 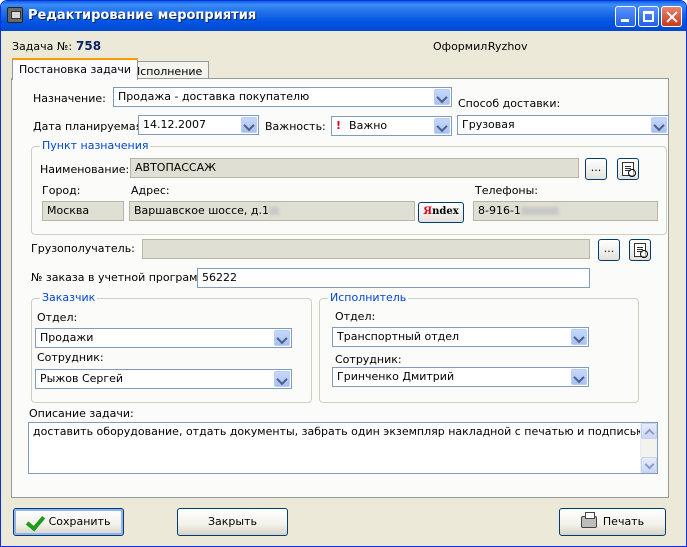 I want to click on executor-dept-value: Транспортный отдел, so click(x=398, y=336).